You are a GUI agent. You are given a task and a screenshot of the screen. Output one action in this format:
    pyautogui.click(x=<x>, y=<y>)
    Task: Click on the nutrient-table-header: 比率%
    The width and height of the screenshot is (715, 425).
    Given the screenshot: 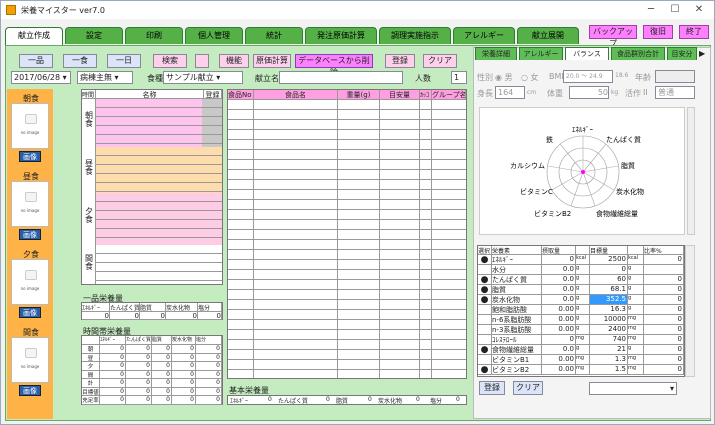 What is the action you would take?
    pyautogui.click(x=664, y=250)
    